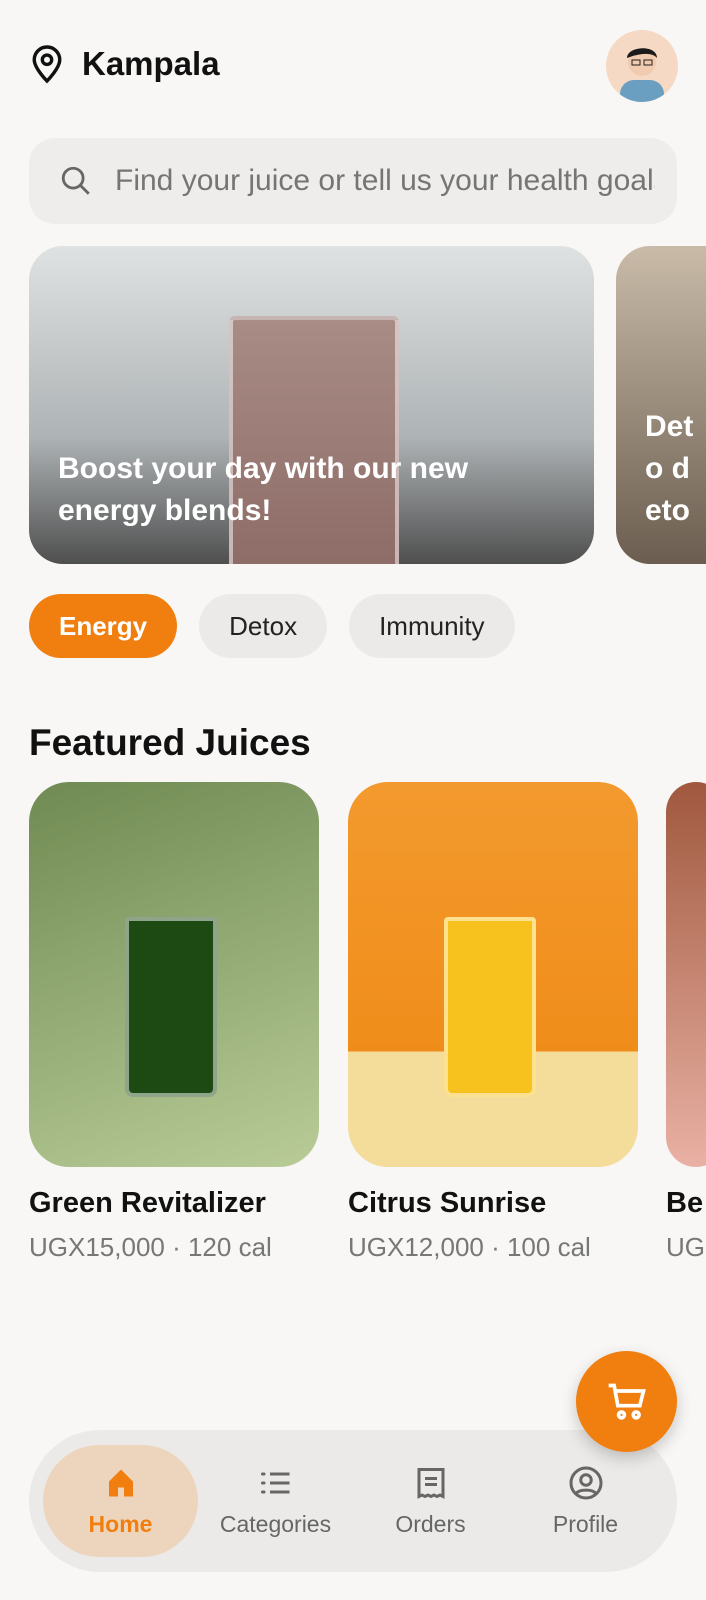  I want to click on promo-text: Deto deto, so click(669, 468).